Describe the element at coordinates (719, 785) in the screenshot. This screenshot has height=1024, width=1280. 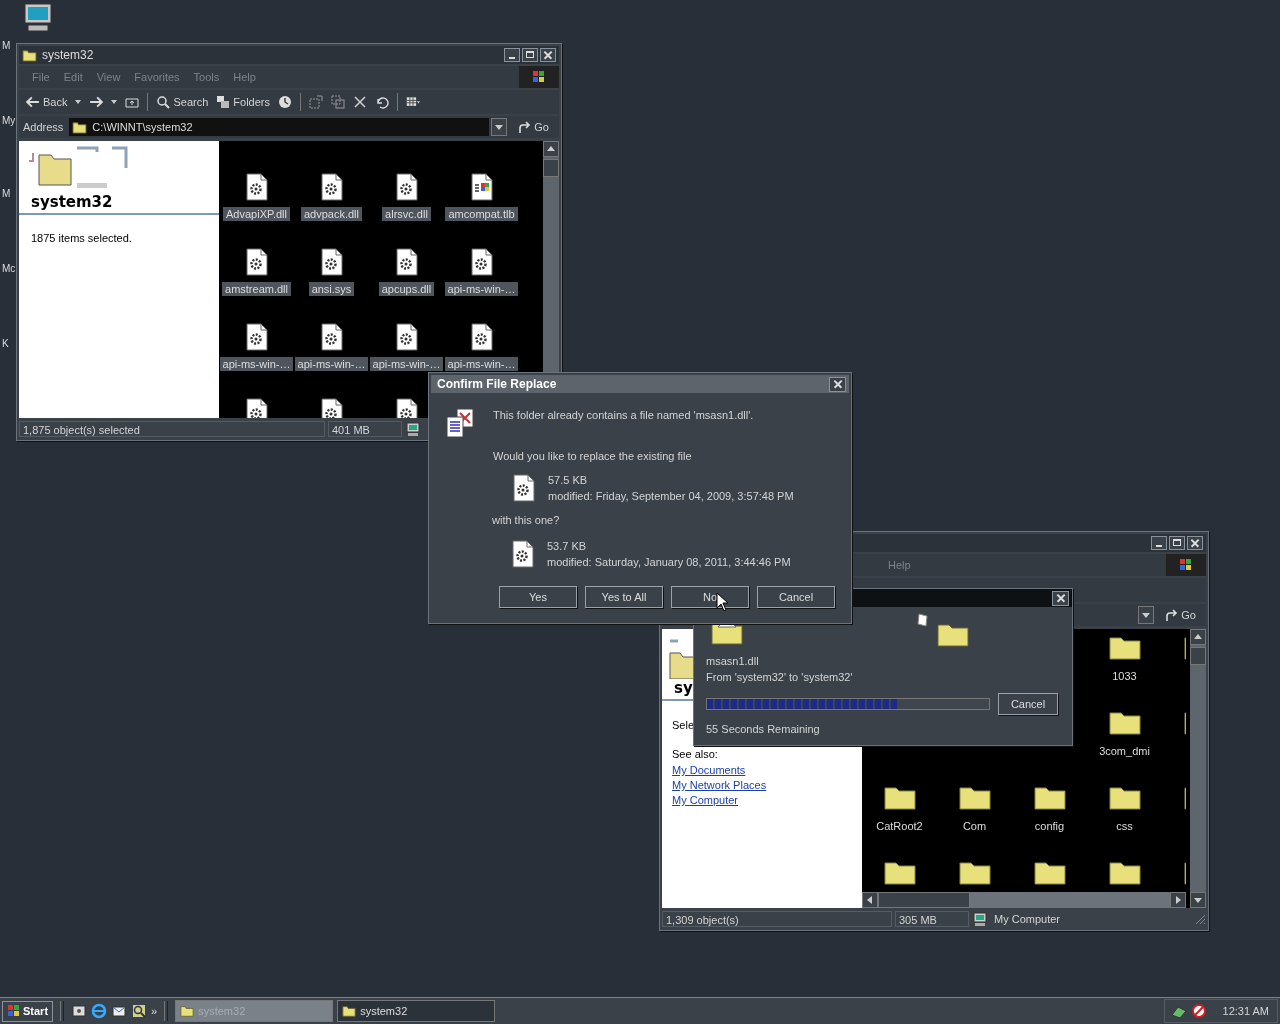
I see `pane-link: My Network Places` at that location.